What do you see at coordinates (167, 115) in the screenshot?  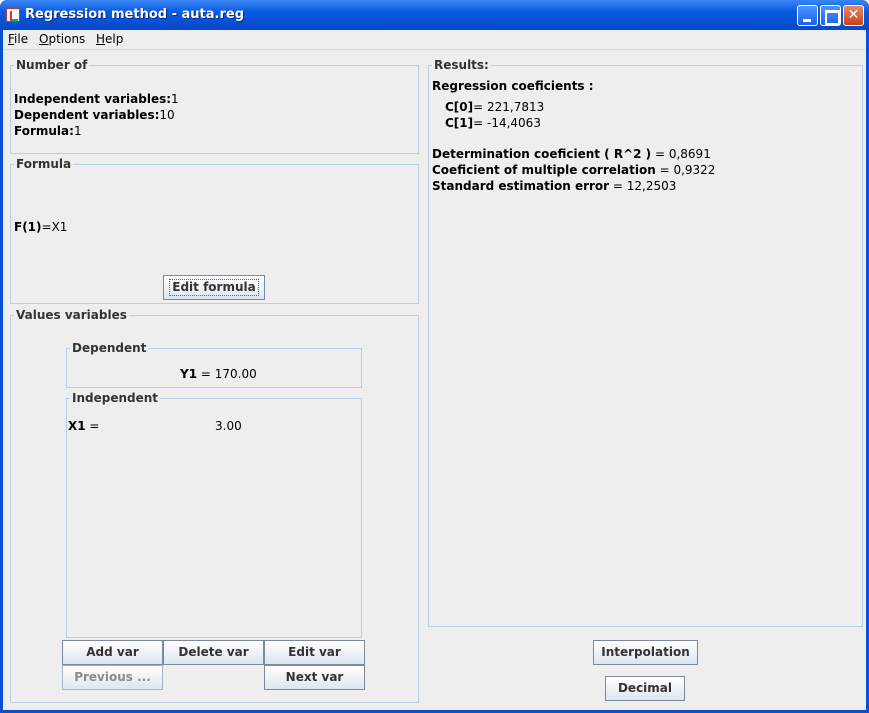 I see `dependent-count-value: 10` at bounding box center [167, 115].